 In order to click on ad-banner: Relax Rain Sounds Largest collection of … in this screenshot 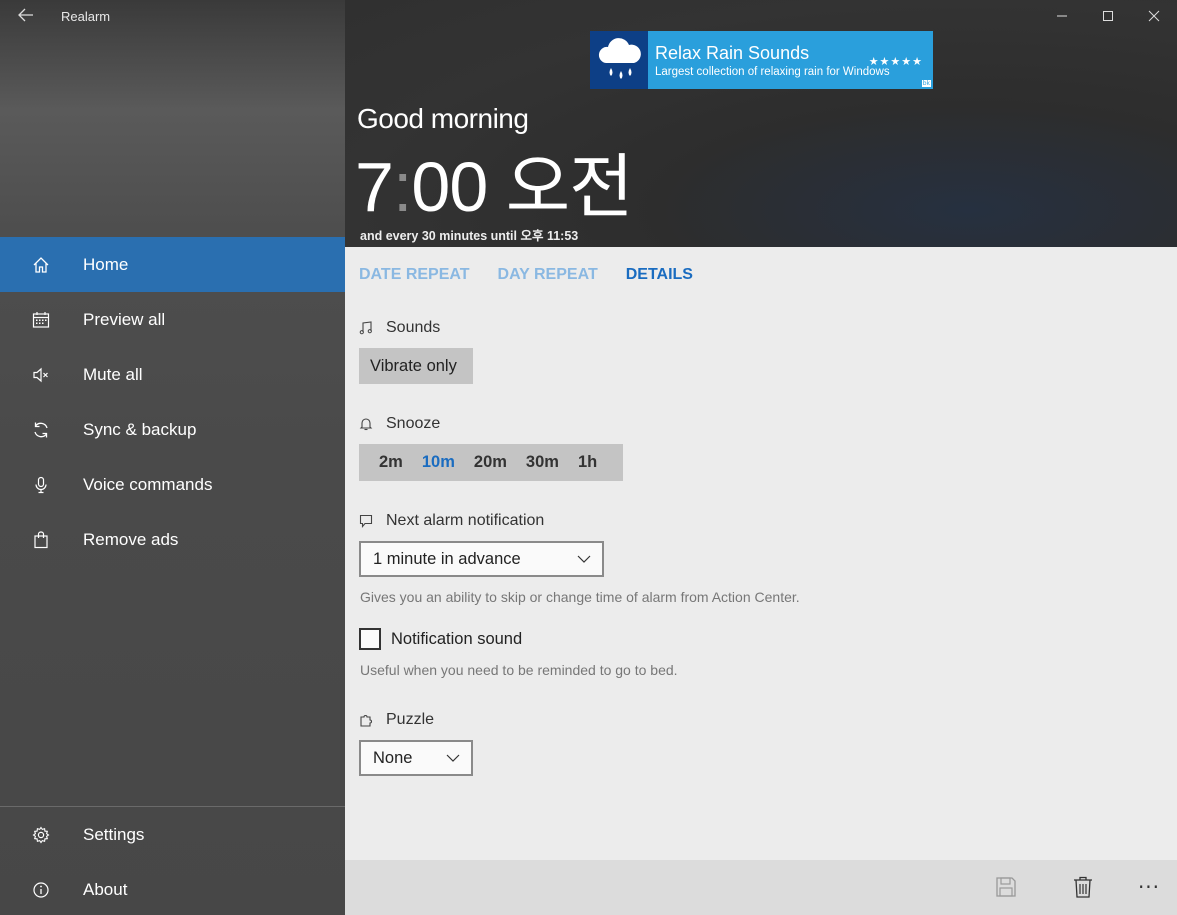, I will do `click(761, 60)`.